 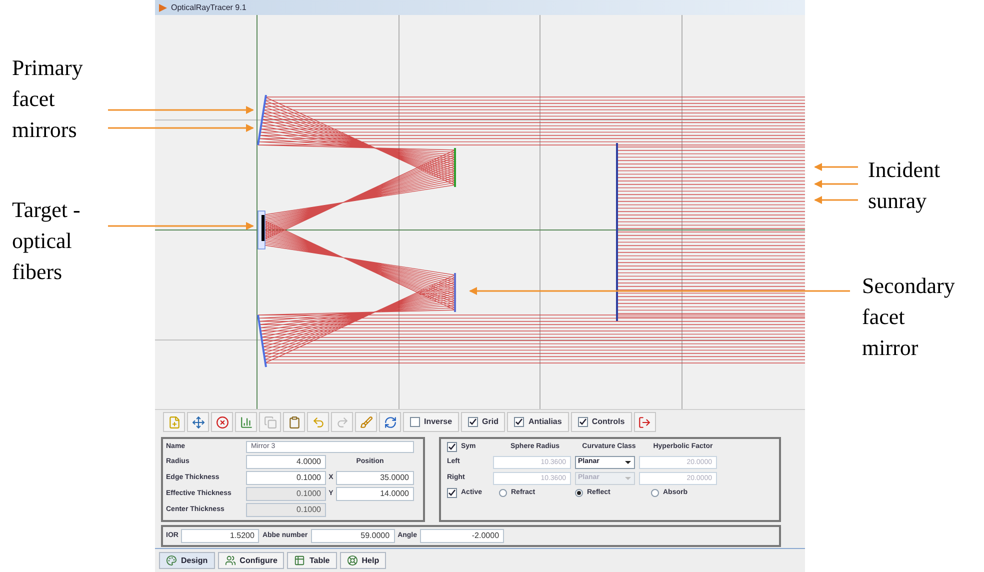 I want to click on annotation-label: Target - optical fibers, so click(x=47, y=241).